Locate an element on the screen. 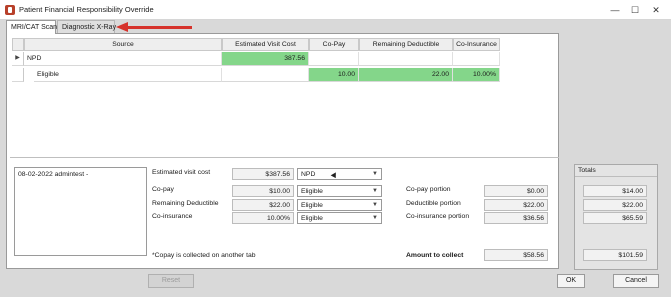 The width and height of the screenshot is (671, 297). copay-label: Co-pay is located at coordinates (163, 189).